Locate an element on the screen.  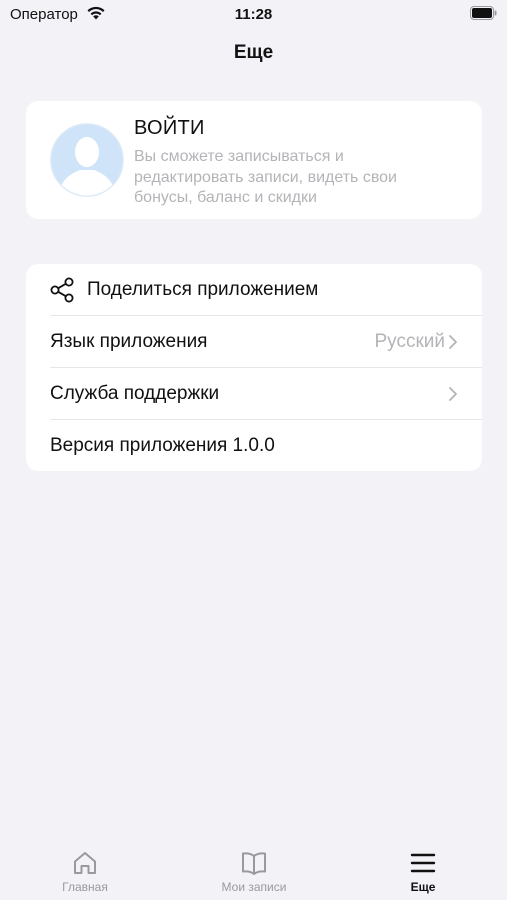
language-label: Язык приложения is located at coordinates (129, 341).